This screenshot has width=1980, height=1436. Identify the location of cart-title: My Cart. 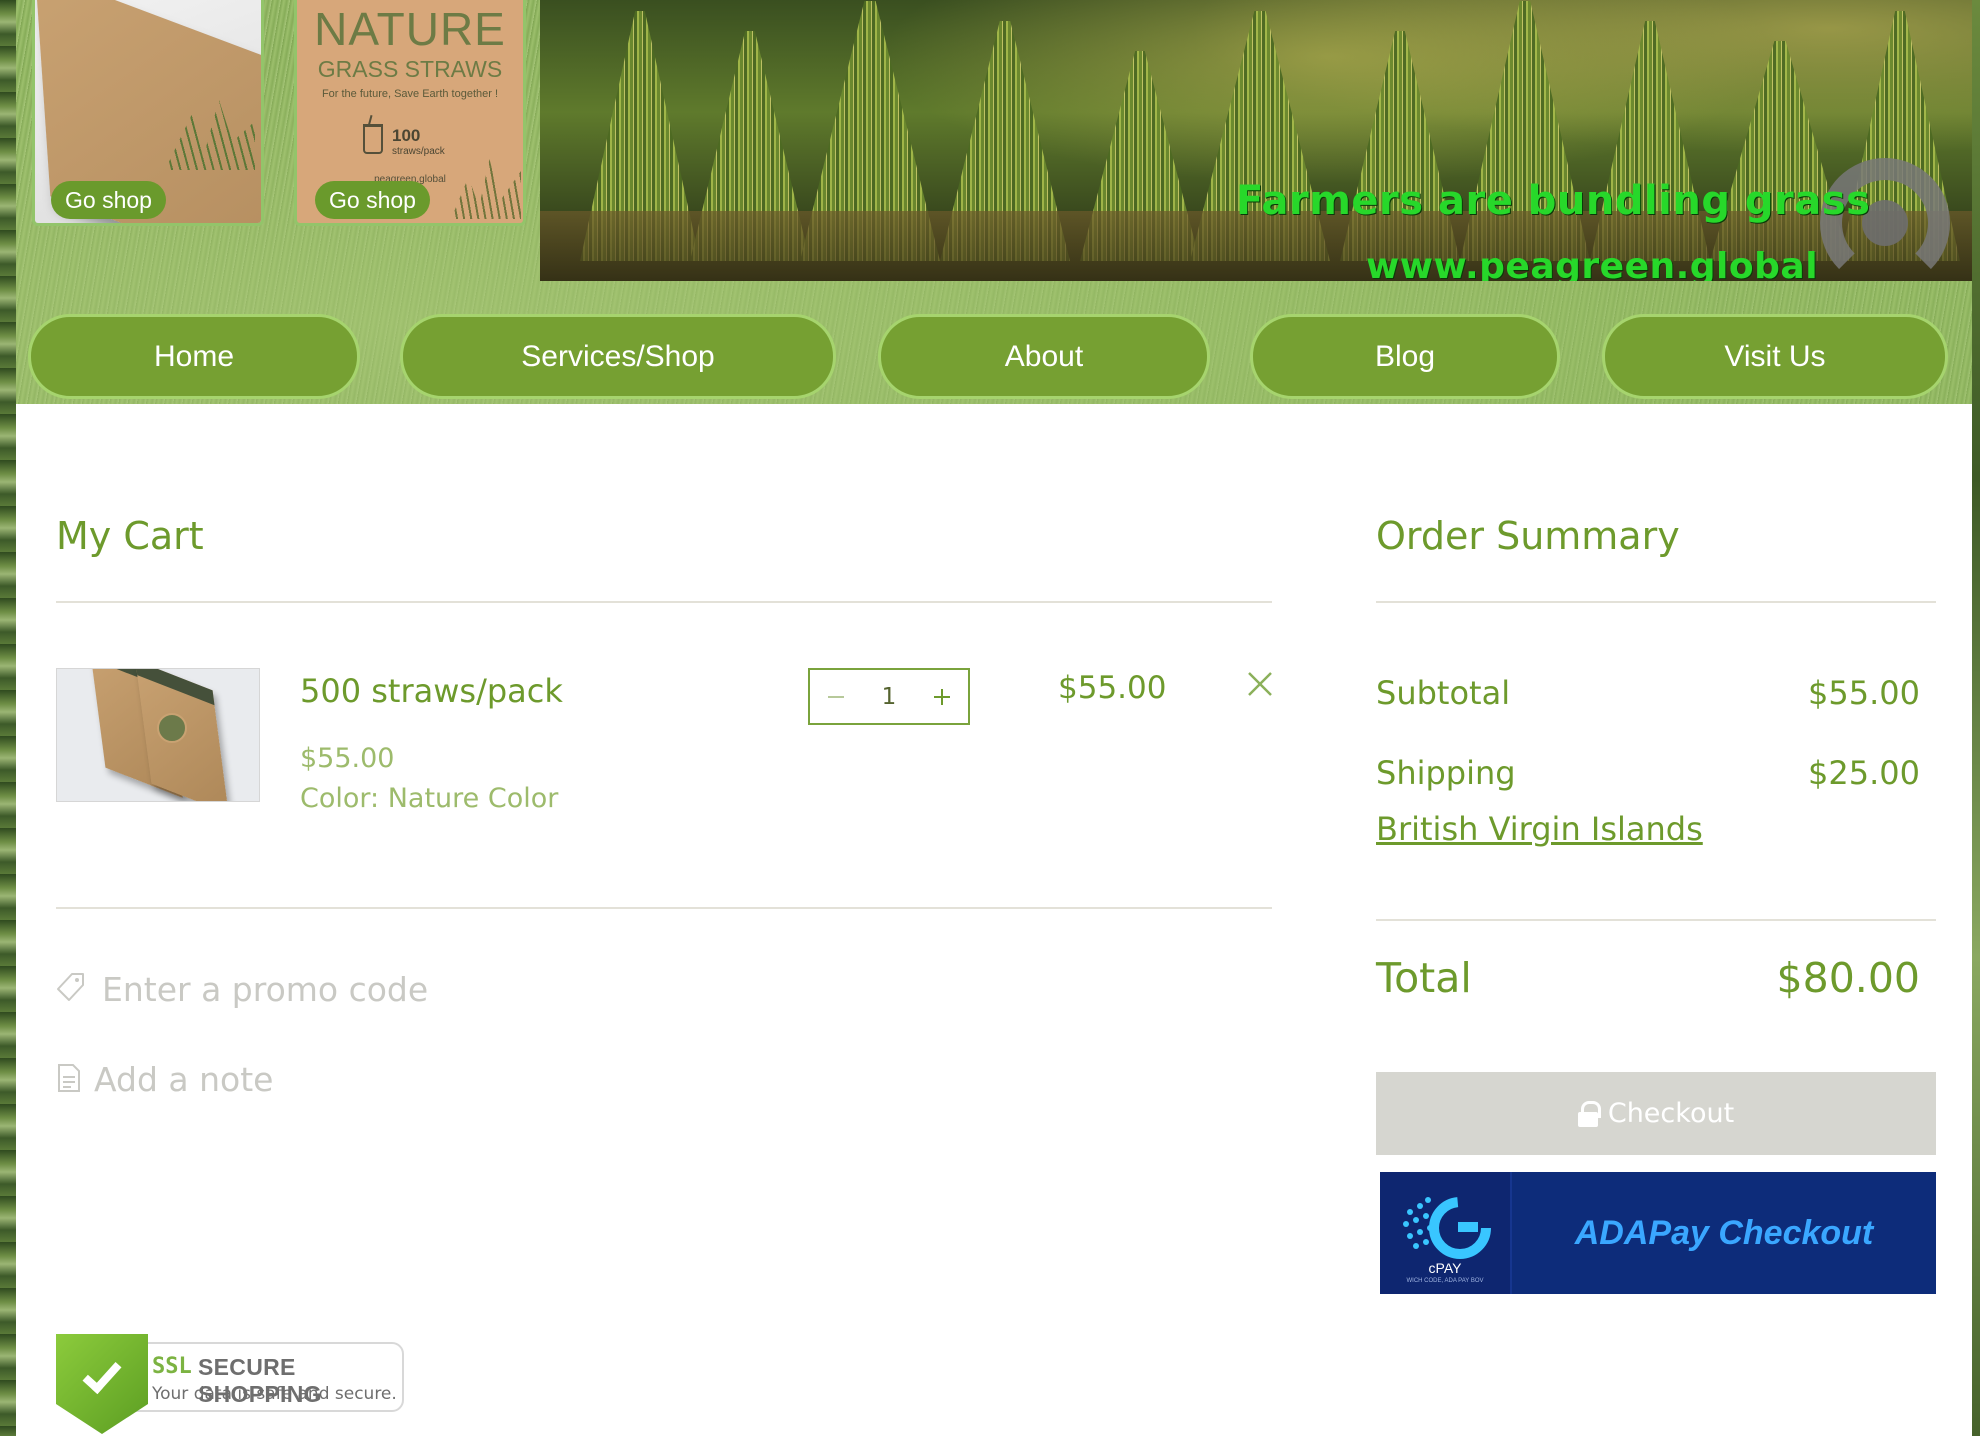
(130, 536).